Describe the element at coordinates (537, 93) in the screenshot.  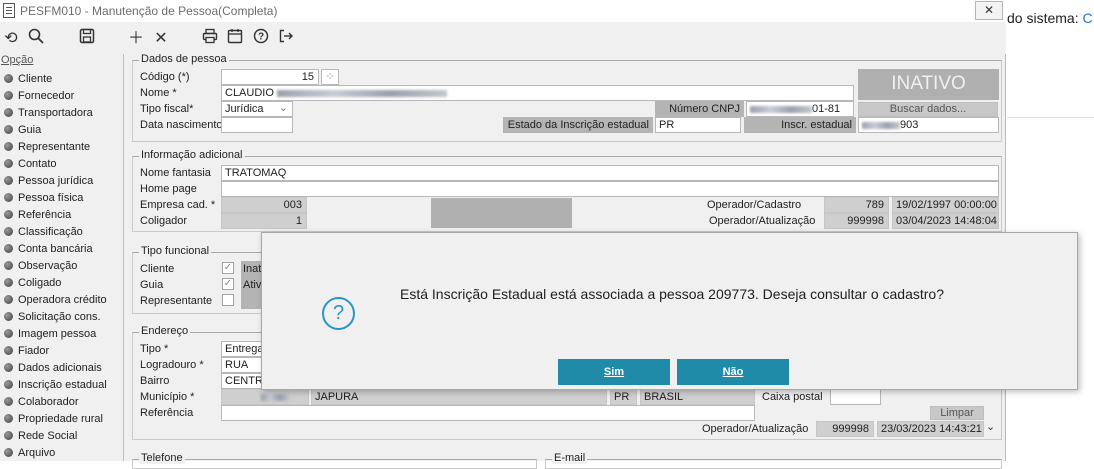
I see `nome-input: CLAUDIO` at that location.